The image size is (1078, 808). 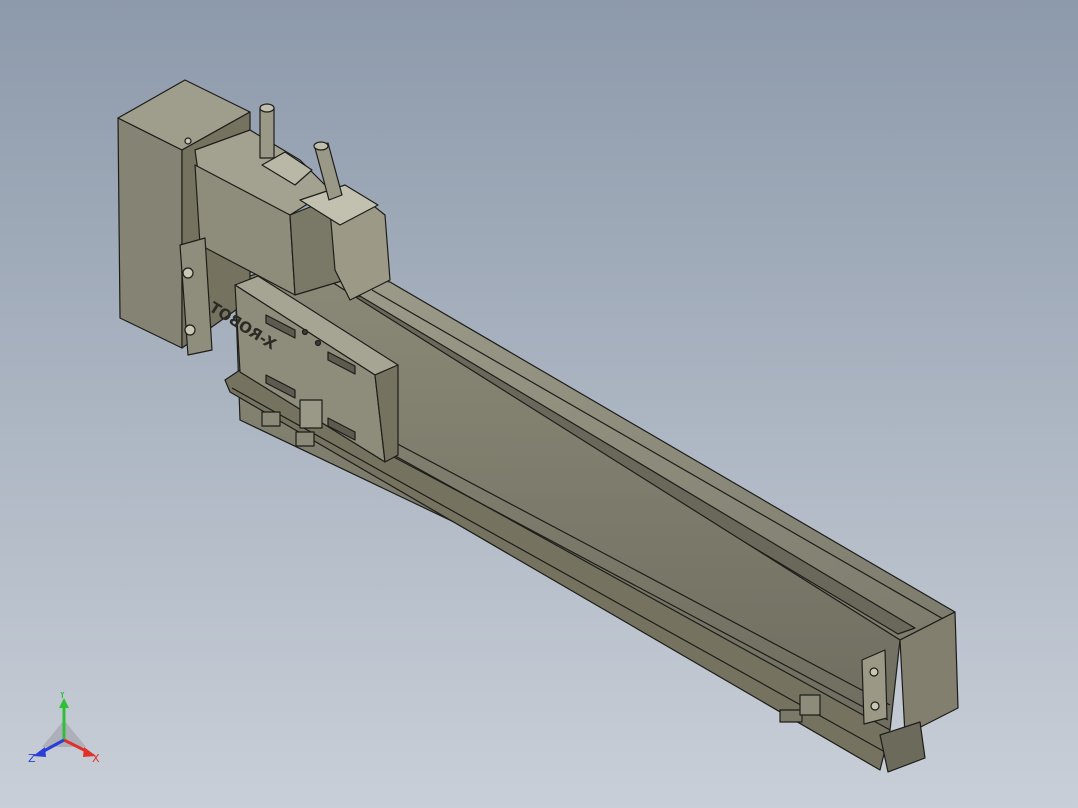 I want to click on end-plate-screw-bottom, so click(x=875, y=706).